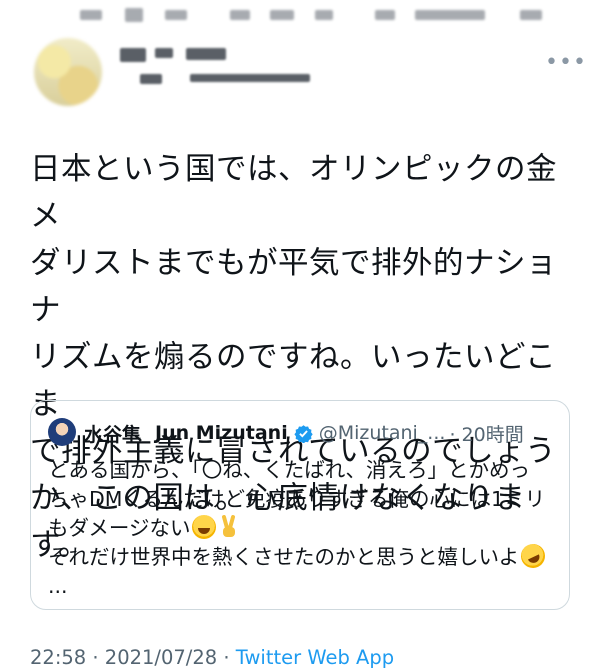  Describe the element at coordinates (284, 557) in the screenshot. I see `quoted-line-4: それだけ世界中を熱くさせたのかと思うと嬉しいよ` at that location.